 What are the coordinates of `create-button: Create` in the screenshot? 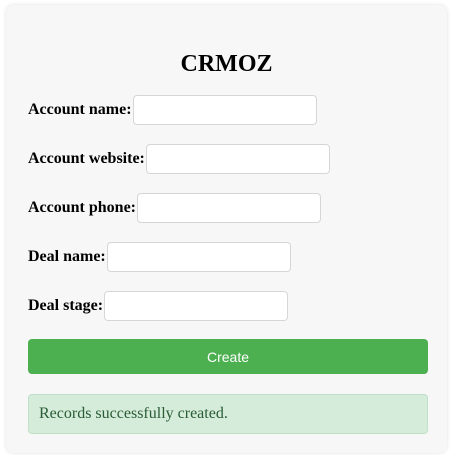 It's located at (228, 356).